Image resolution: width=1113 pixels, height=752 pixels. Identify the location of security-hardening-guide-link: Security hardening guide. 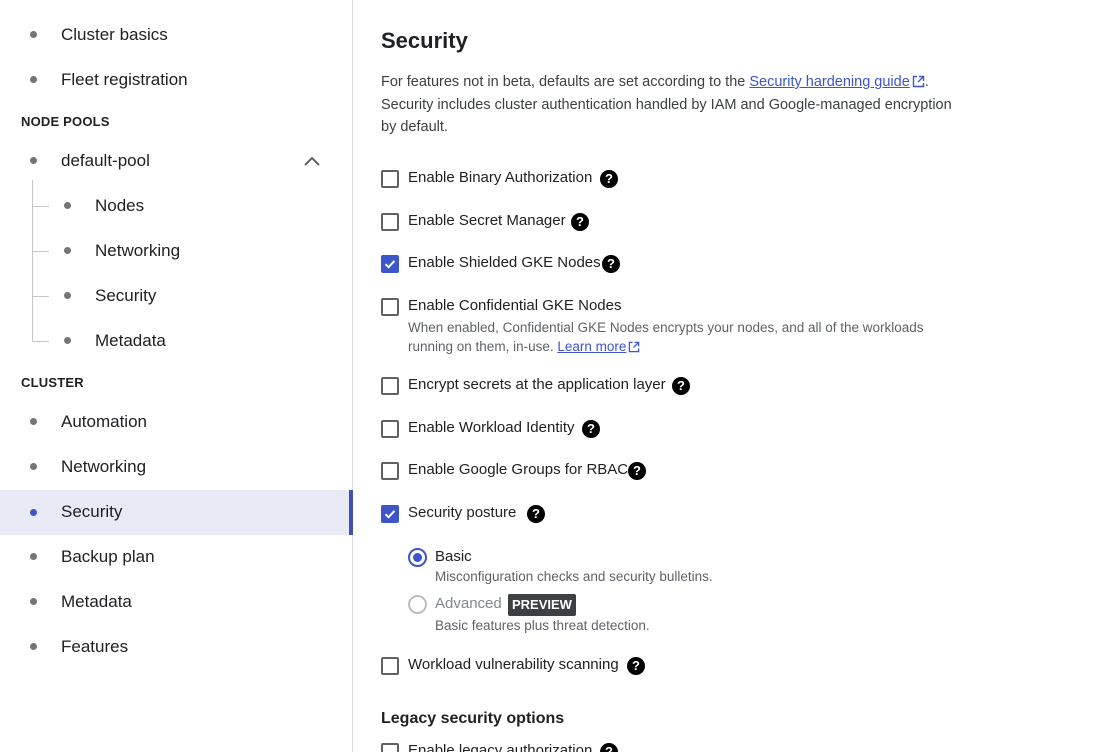
(836, 82).